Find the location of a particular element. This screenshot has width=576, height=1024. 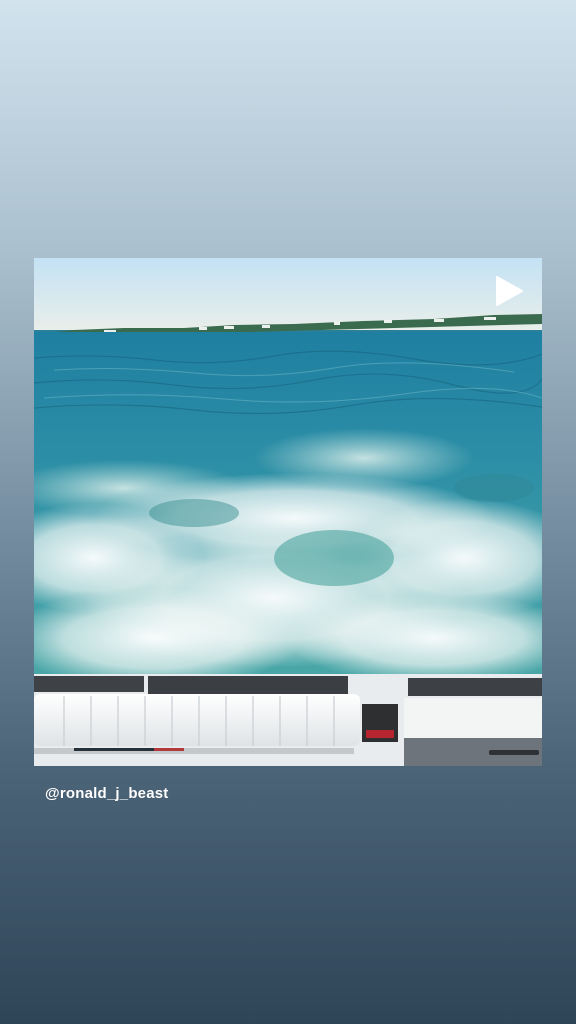

post-author-username: @ronald_j_beast is located at coordinates (107, 793).